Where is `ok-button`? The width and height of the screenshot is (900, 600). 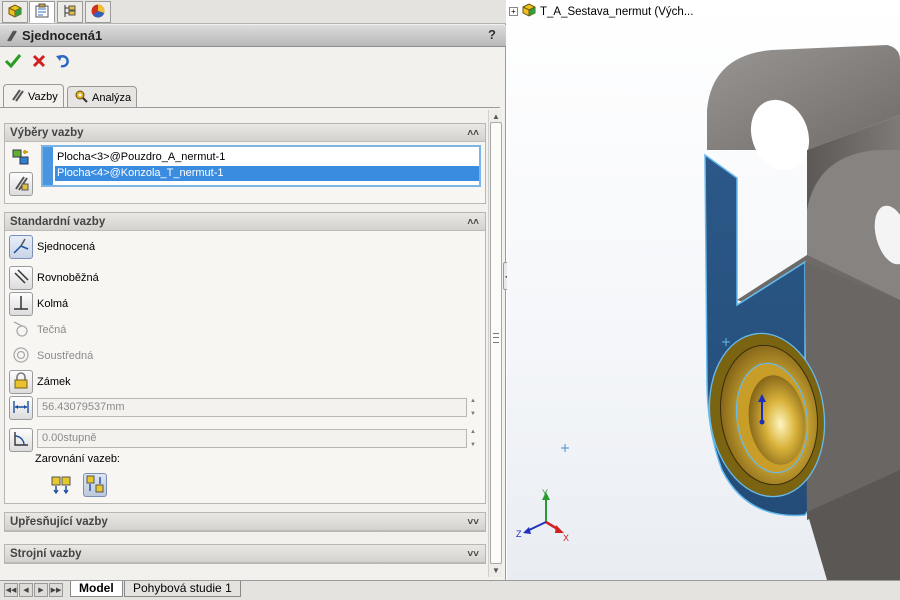
ok-button is located at coordinates (13, 62).